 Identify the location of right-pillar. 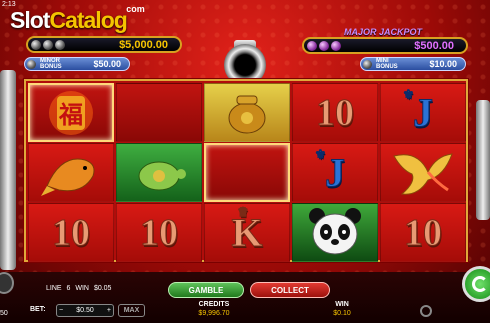
(483, 160).